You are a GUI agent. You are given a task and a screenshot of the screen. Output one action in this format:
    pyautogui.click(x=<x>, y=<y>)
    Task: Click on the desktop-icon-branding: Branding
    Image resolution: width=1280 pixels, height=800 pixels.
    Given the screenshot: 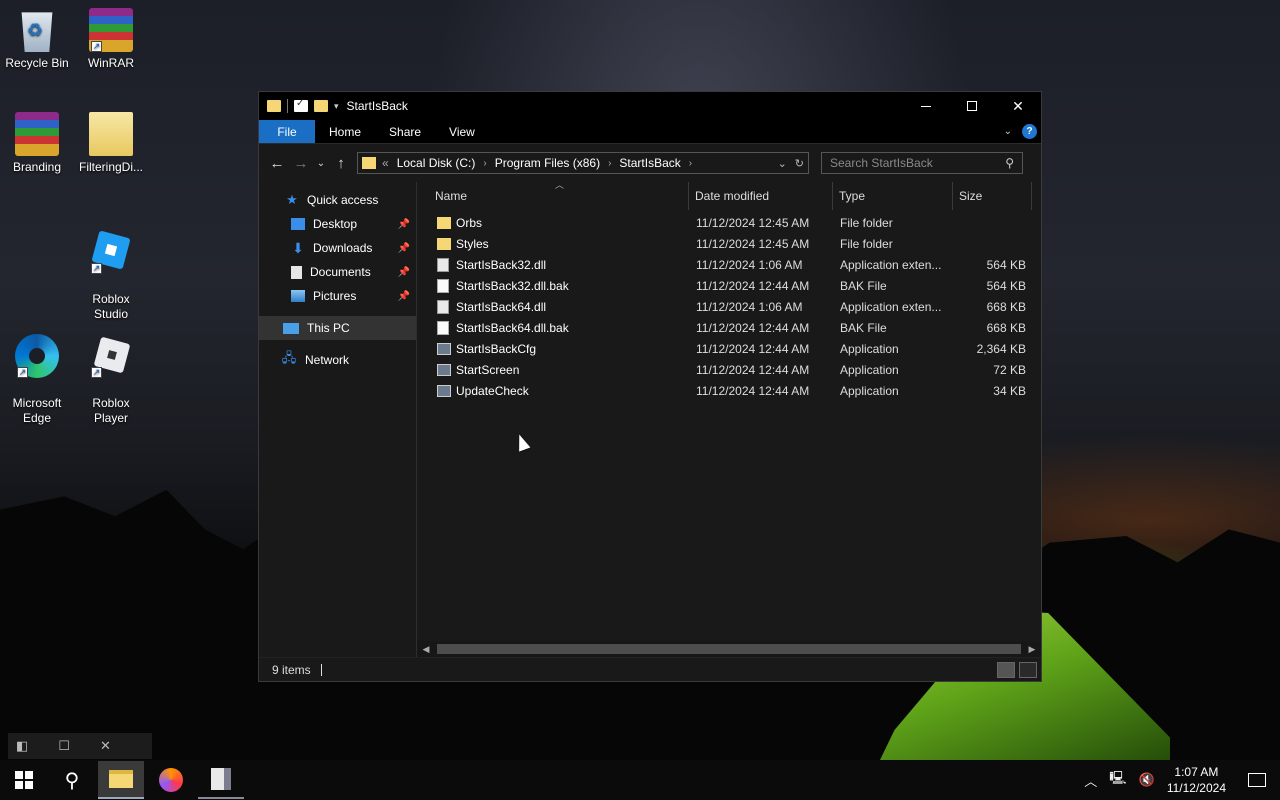 What is the action you would take?
    pyautogui.click(x=37, y=143)
    